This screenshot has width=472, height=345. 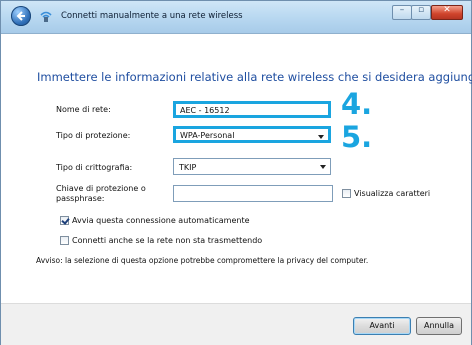 I want to click on next-button: Avanti, so click(x=382, y=326).